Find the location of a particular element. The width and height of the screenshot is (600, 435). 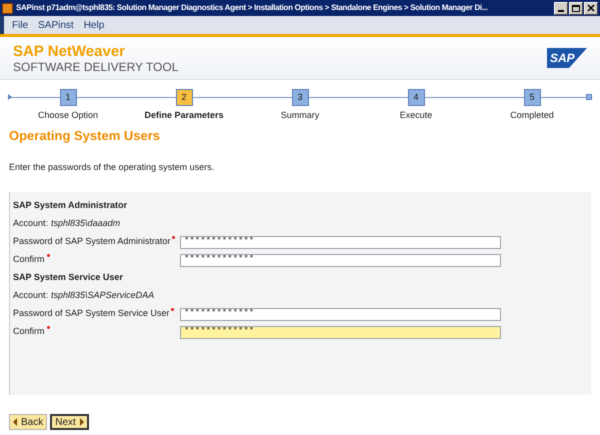

step-label: Completed is located at coordinates (532, 115).